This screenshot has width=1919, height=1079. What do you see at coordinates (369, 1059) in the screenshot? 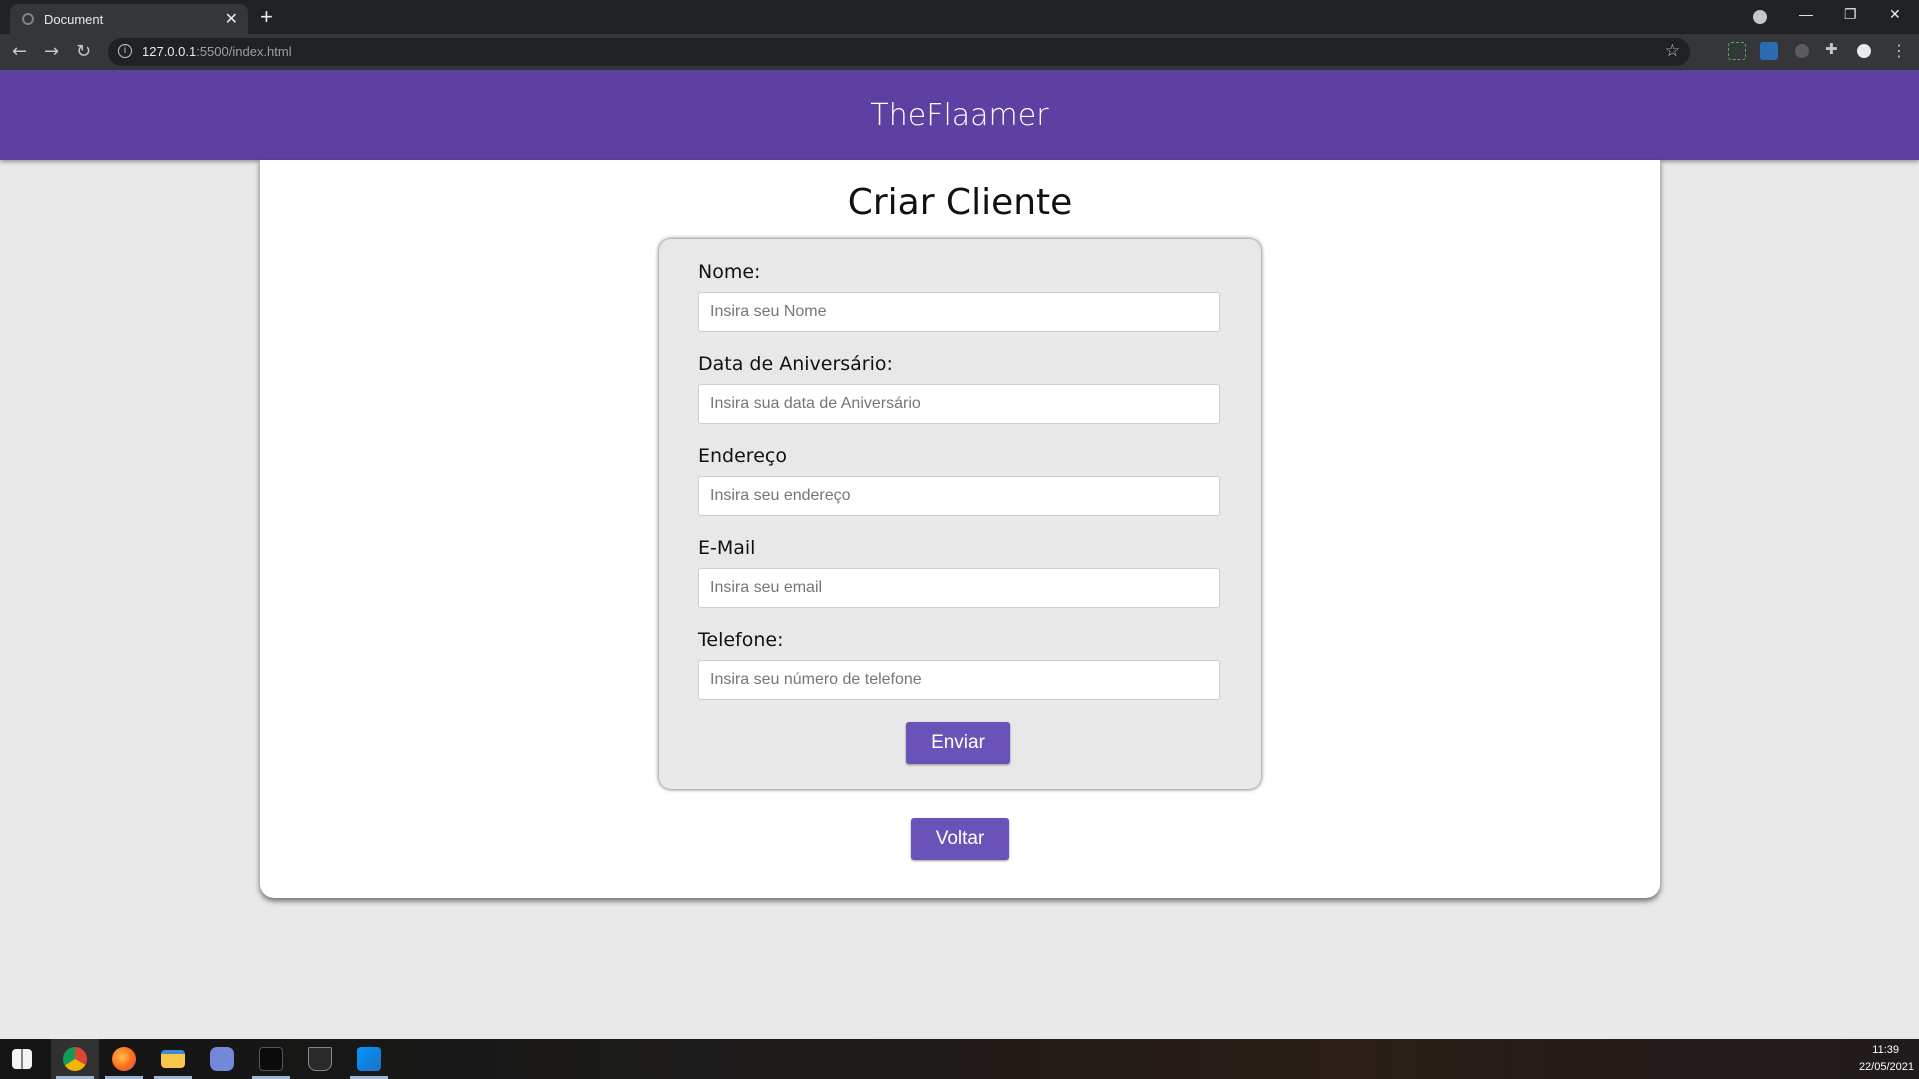
I see `vscode-icon` at bounding box center [369, 1059].